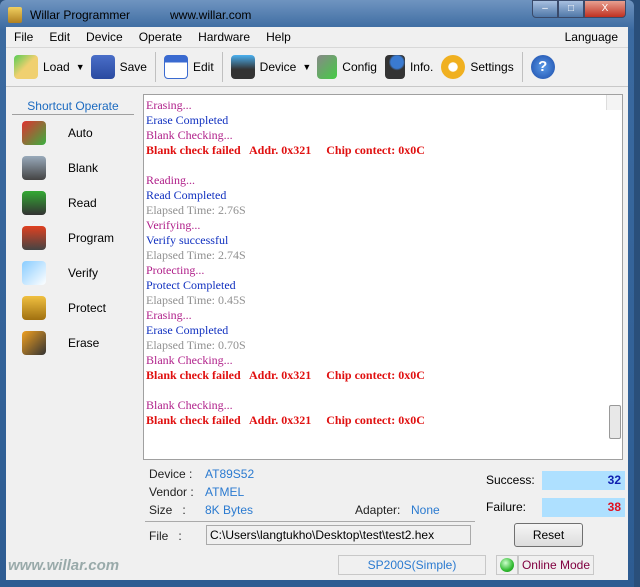 The image size is (640, 587). What do you see at coordinates (102, 67) in the screenshot?
I see `floppy-disk-icon` at bounding box center [102, 67].